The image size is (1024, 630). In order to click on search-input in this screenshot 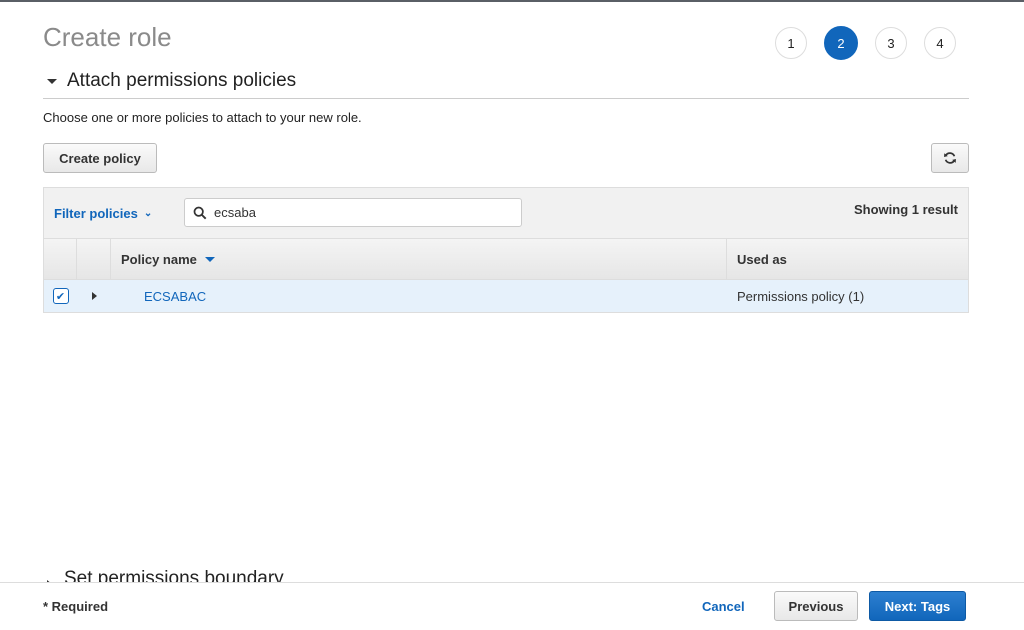, I will do `click(354, 212)`.